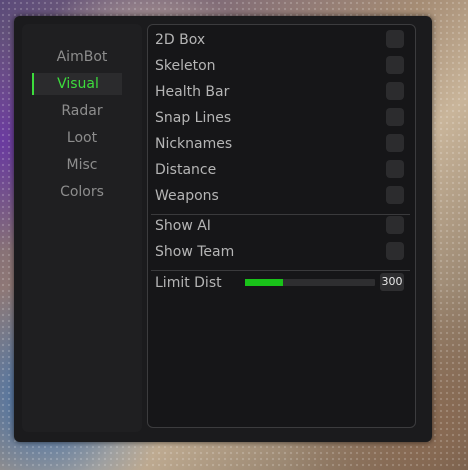 Image resolution: width=468 pixels, height=470 pixels. Describe the element at coordinates (395, 251) in the screenshot. I see `show-team-checkbox` at that location.